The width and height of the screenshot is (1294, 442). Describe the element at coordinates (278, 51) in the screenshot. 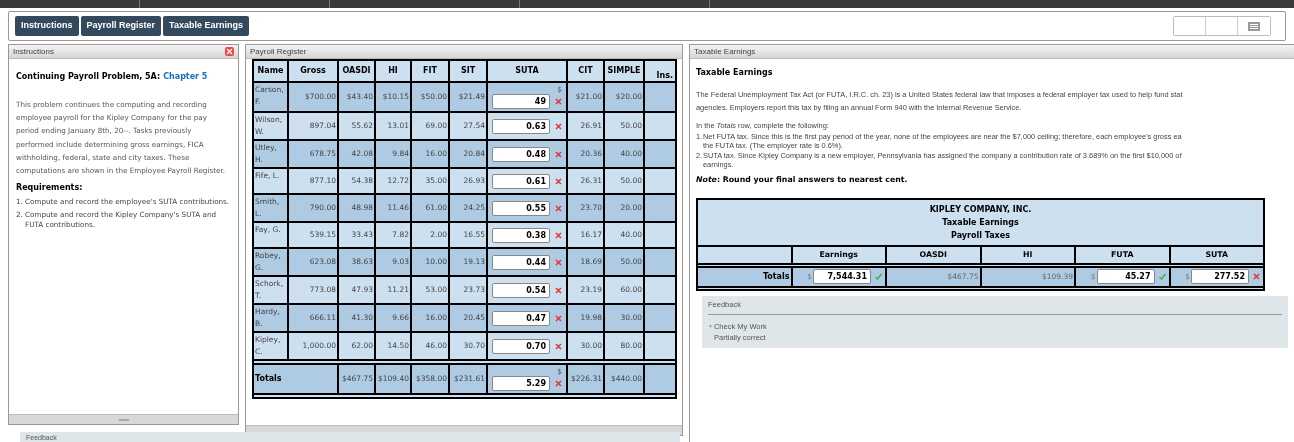

I see `panel-title: Payroll Register` at that location.